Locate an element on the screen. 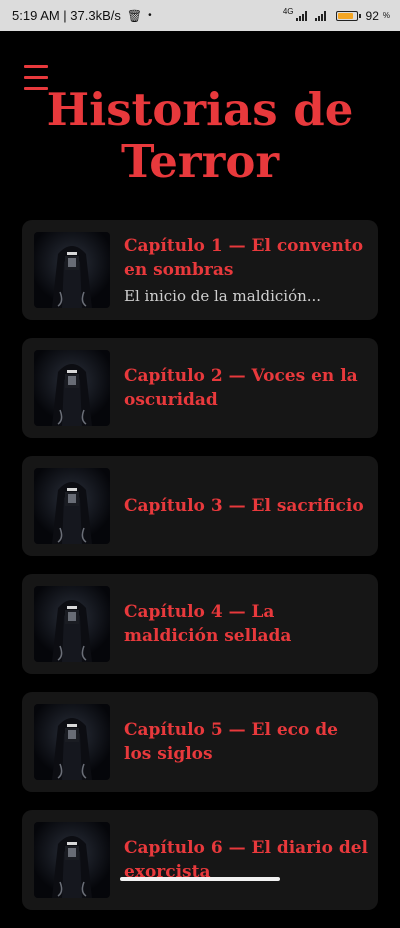 This screenshot has width=400, height=928. status-left: 5:19 AM | 37.3kB/s 🗑 • is located at coordinates (82, 15).